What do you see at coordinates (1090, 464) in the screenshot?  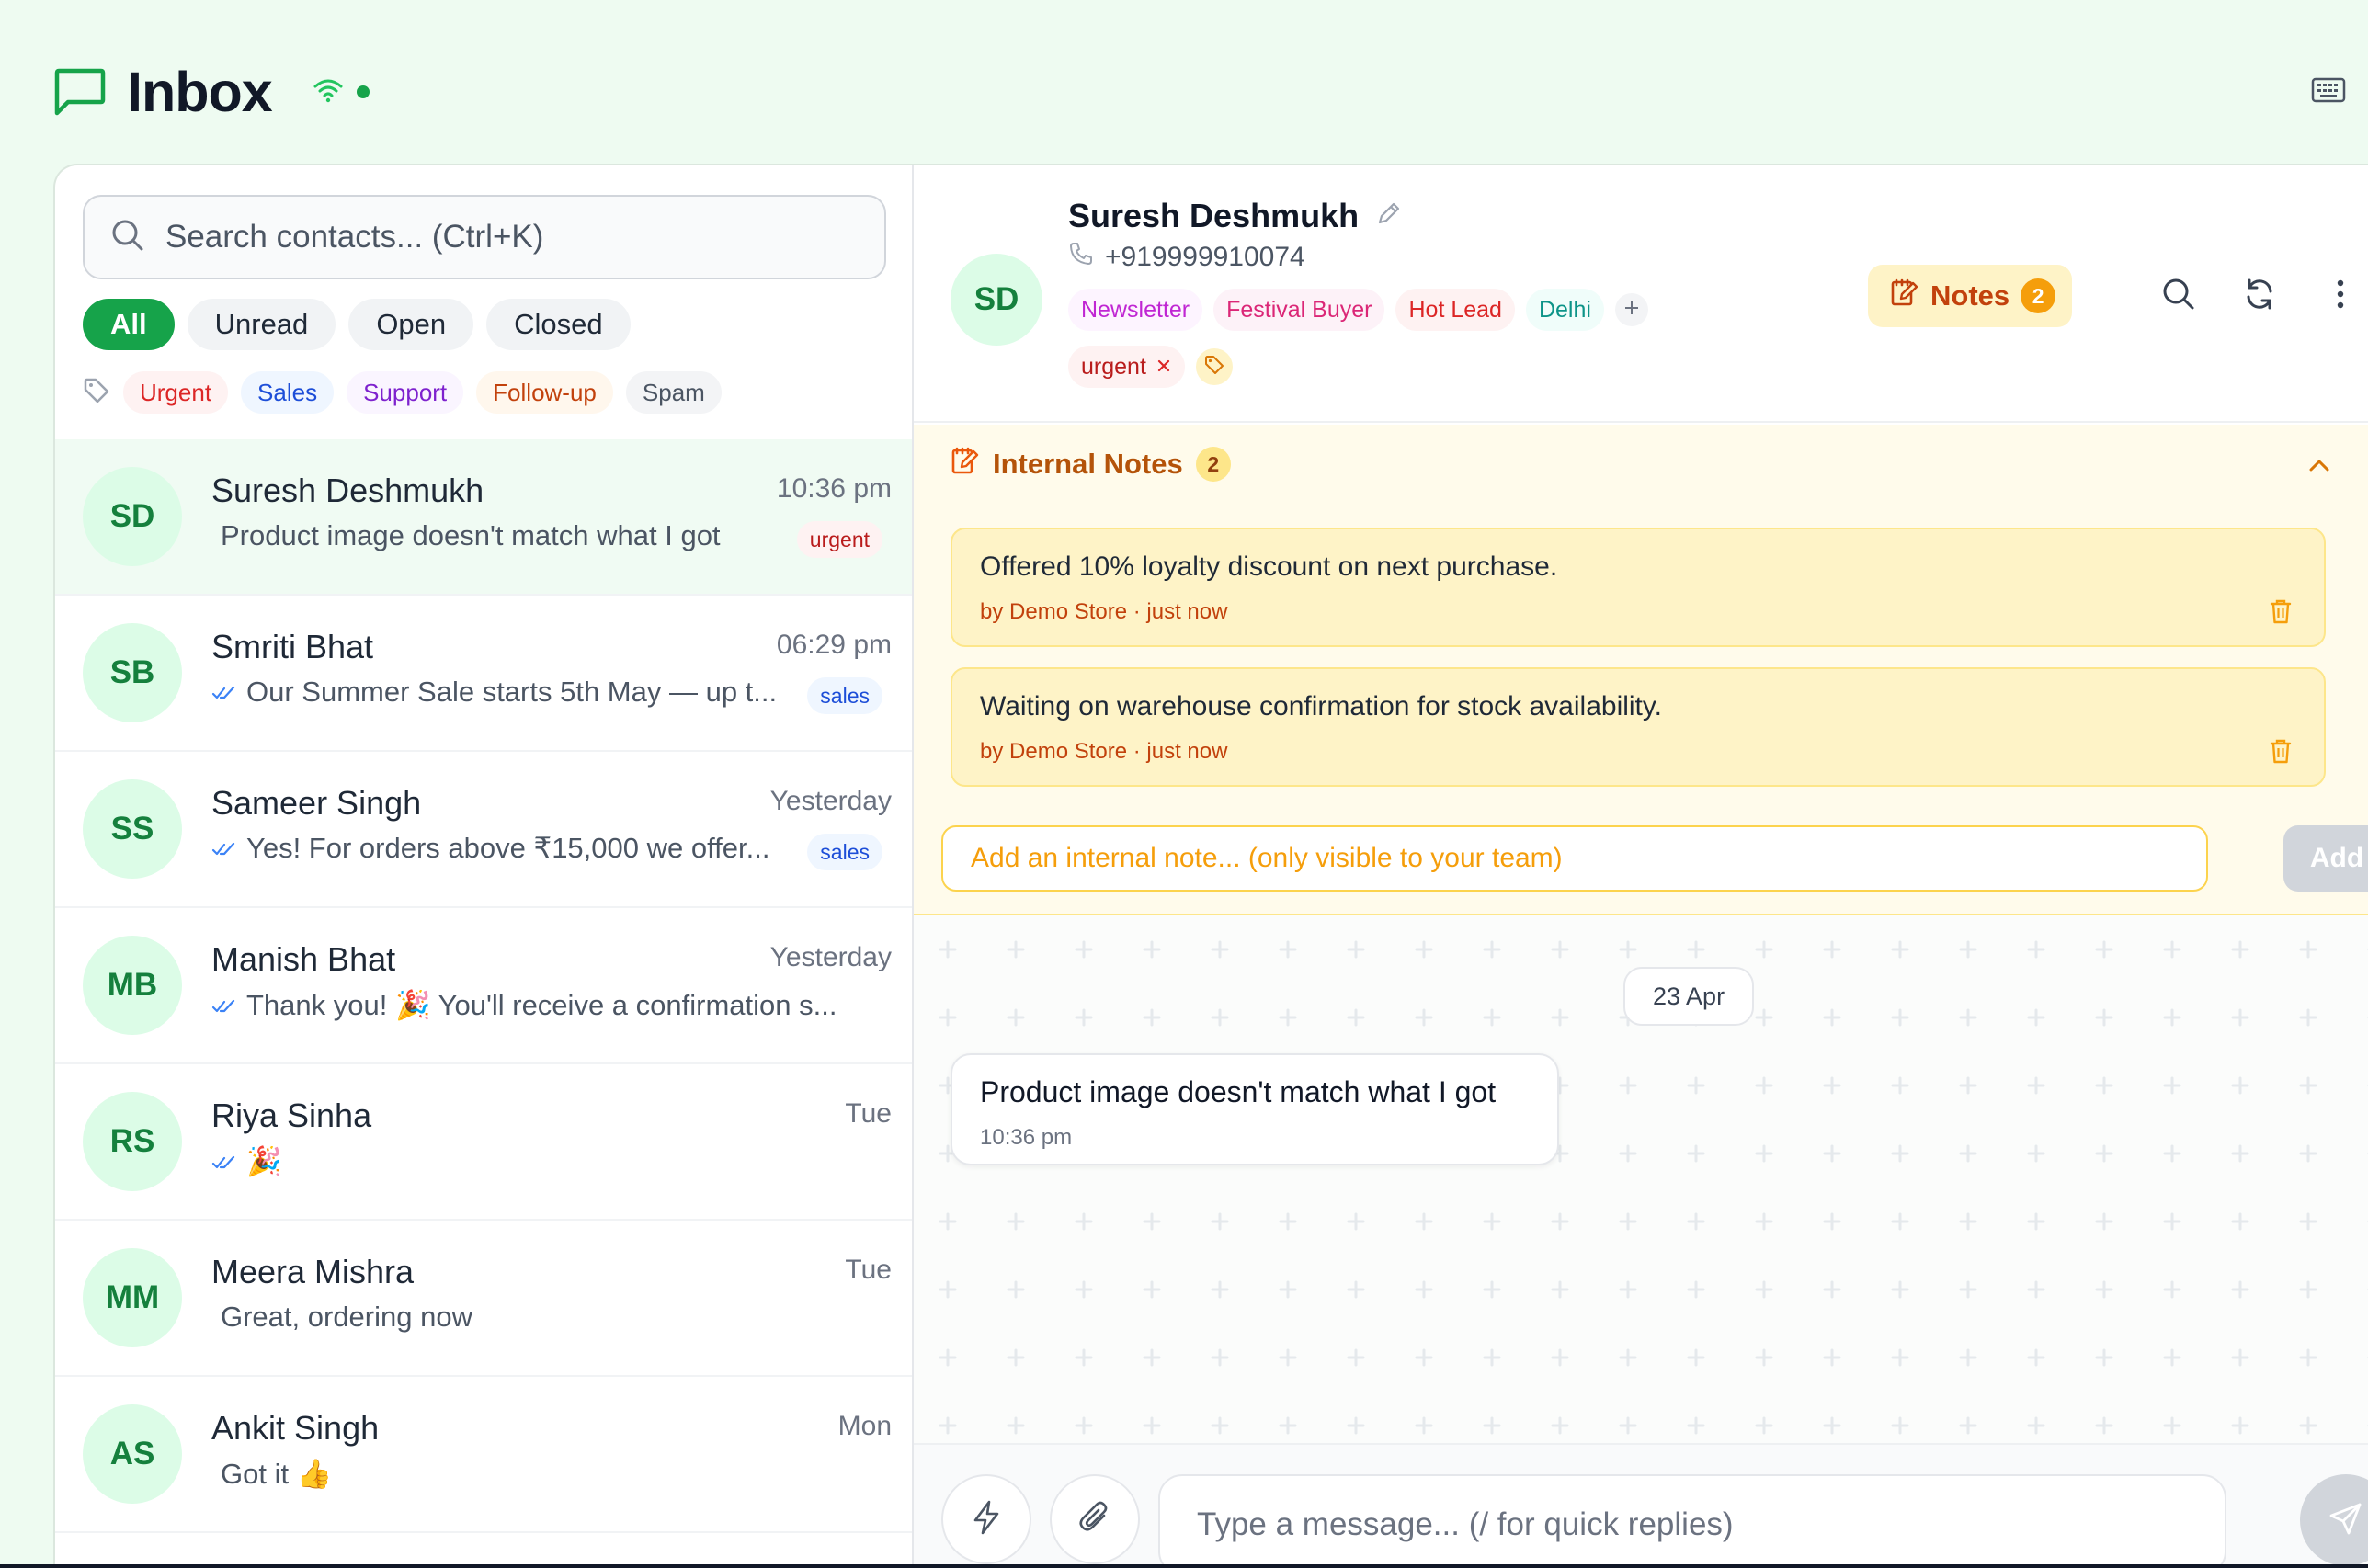 I see `notes-header: Internal Notes 2` at bounding box center [1090, 464].